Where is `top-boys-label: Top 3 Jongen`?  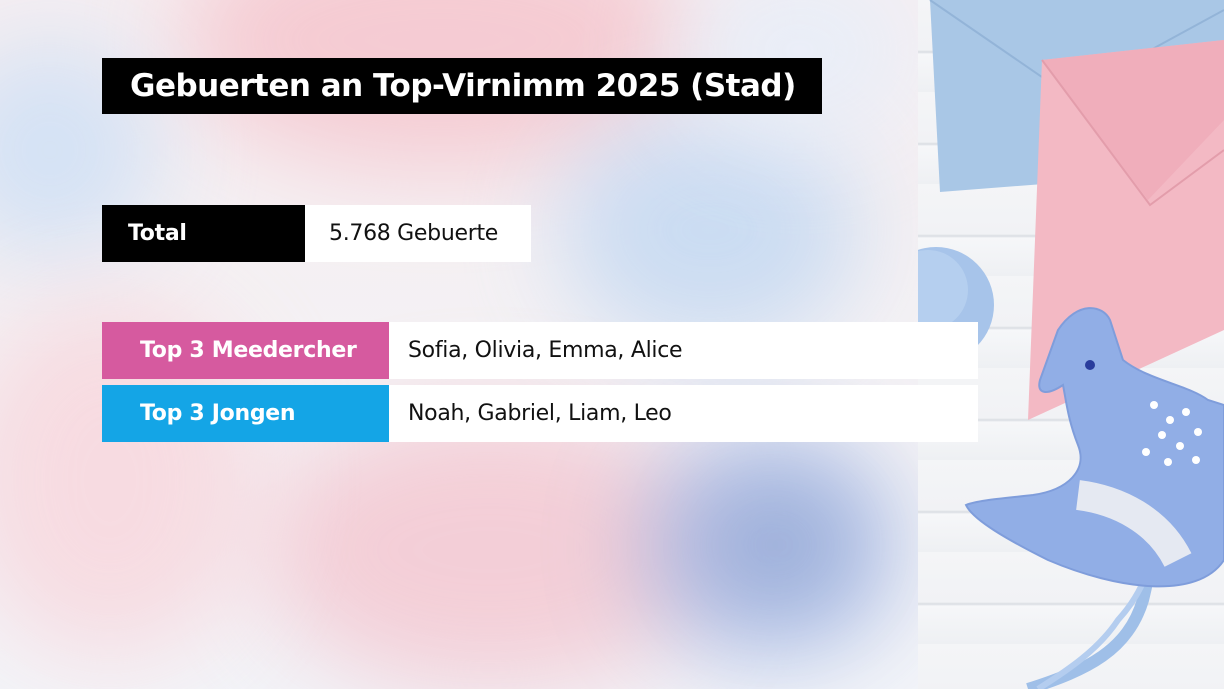 top-boys-label: Top 3 Jongen is located at coordinates (245, 413).